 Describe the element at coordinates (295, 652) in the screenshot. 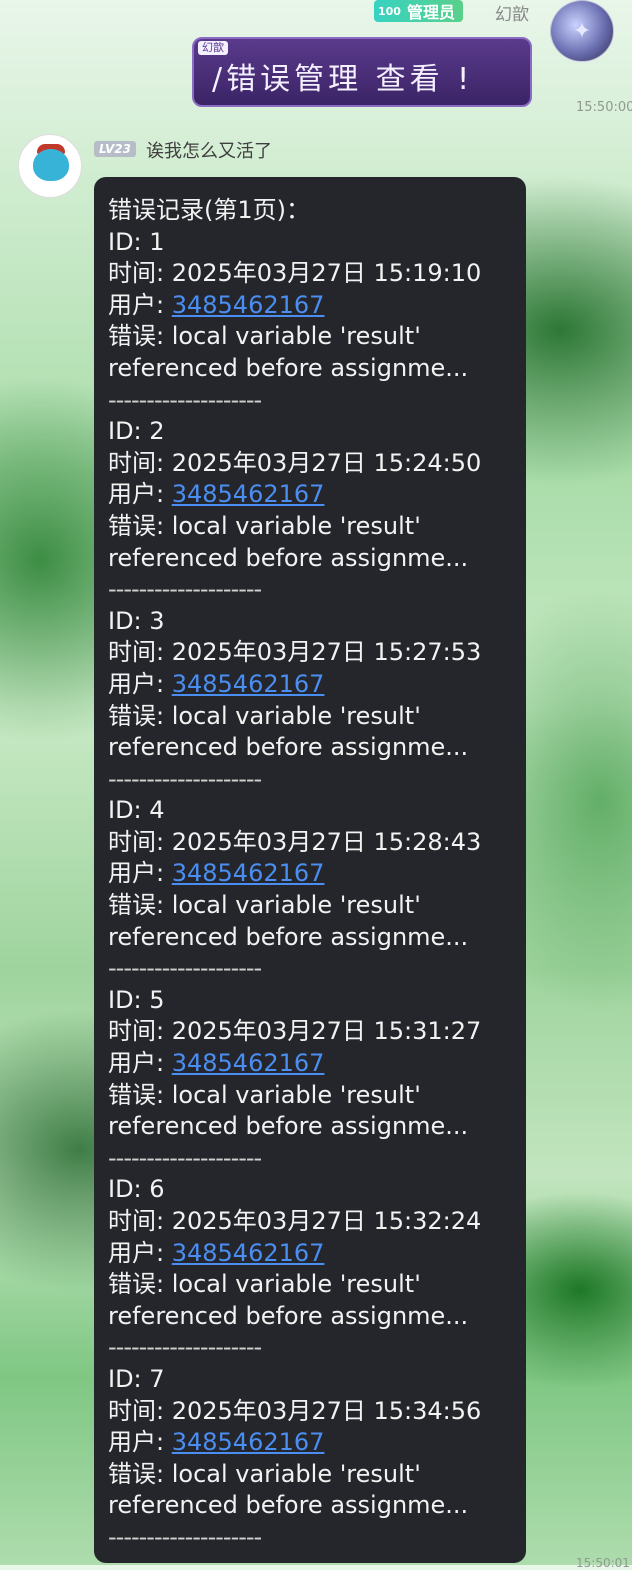

I see `entry-time: 时间: 2025年03月27日 15:27:53` at that location.